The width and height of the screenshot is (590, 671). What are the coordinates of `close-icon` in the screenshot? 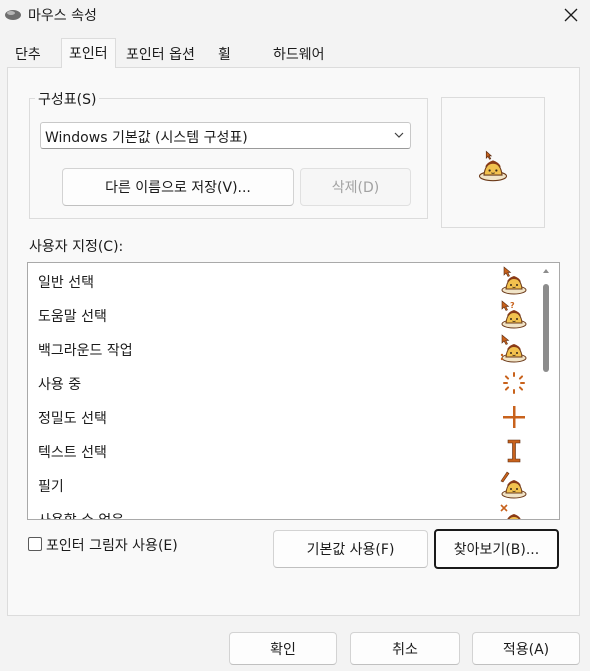 It's located at (571, 15).